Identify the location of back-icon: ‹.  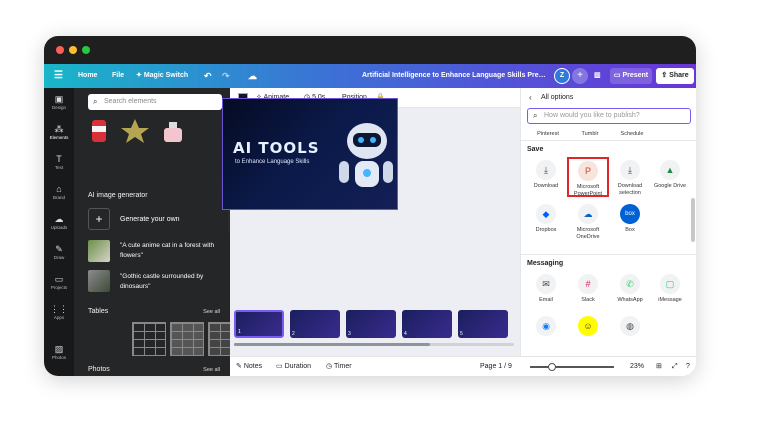
(530, 97).